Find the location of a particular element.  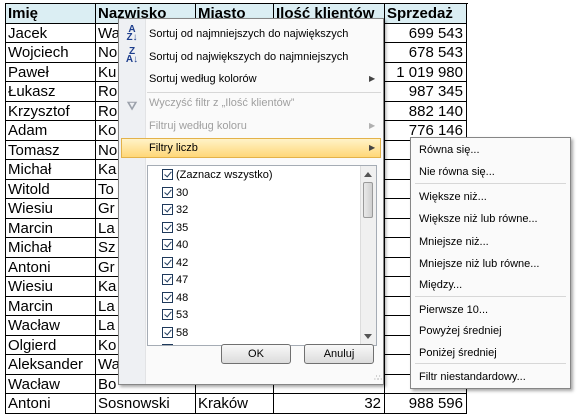

list-item-label: 48 is located at coordinates (182, 297).